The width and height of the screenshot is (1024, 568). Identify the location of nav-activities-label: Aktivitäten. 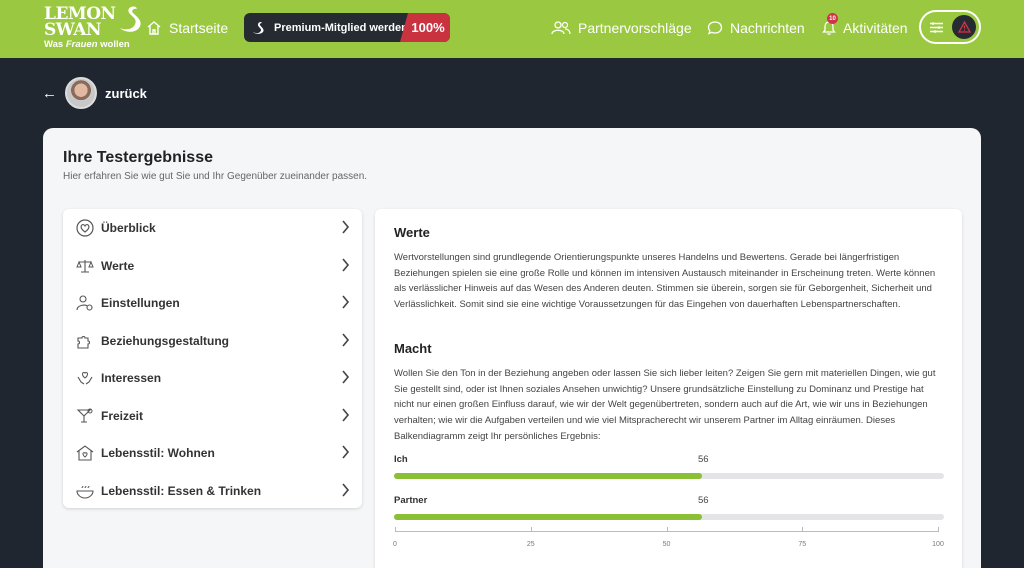
(875, 28).